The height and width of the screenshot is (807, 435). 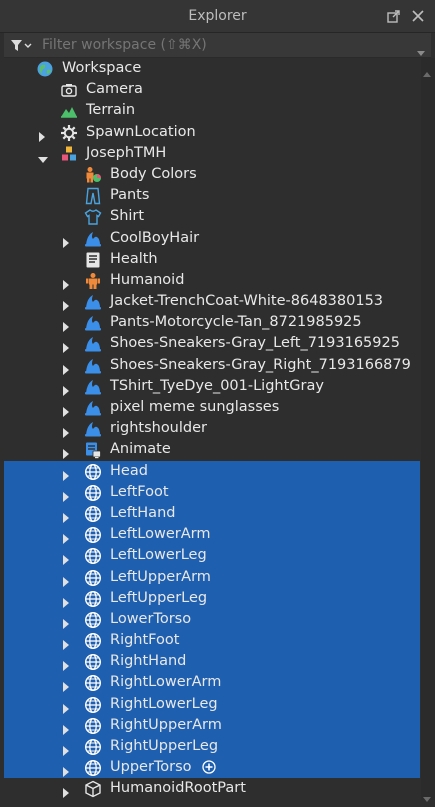 What do you see at coordinates (210, 68) in the screenshot?
I see `tree-item-workspace: Workspace` at bounding box center [210, 68].